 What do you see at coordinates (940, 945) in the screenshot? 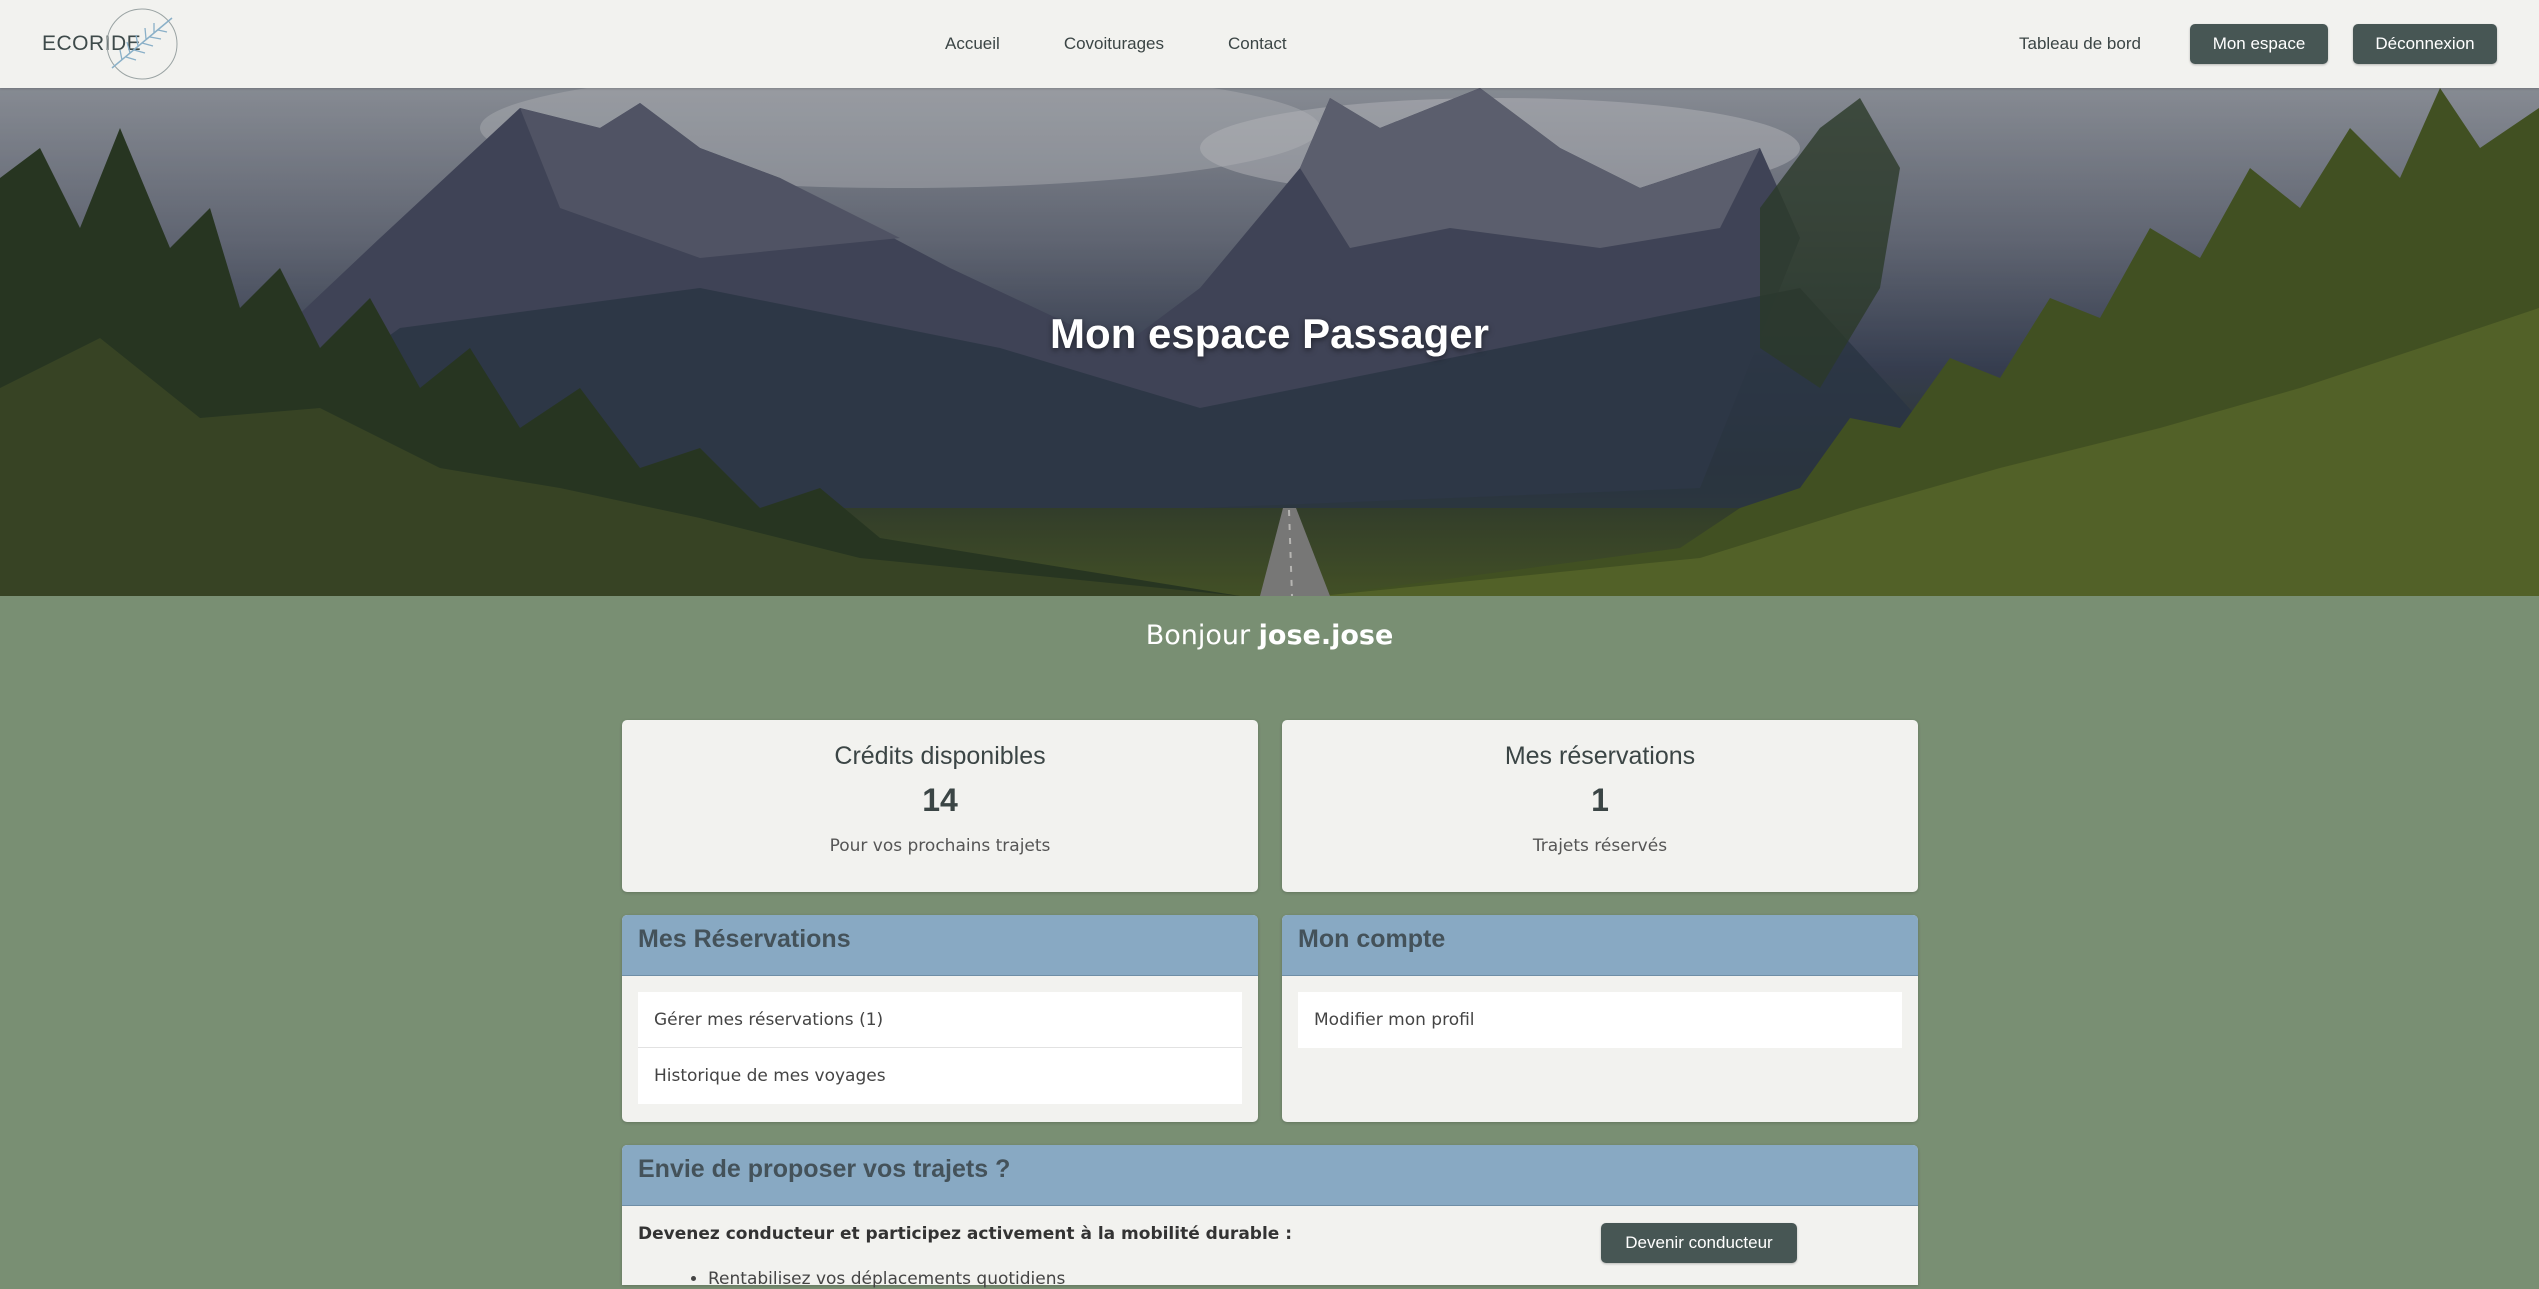
I see `reservations-panel-header: Mes Réservations` at bounding box center [940, 945].